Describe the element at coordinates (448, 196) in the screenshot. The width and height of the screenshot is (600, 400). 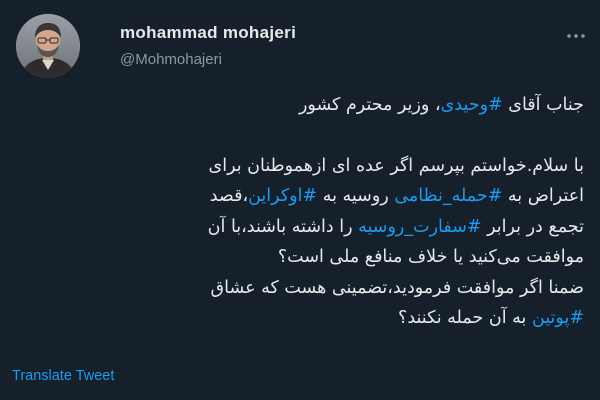
I see `hashtag-link: #حمله_نظامی` at that location.